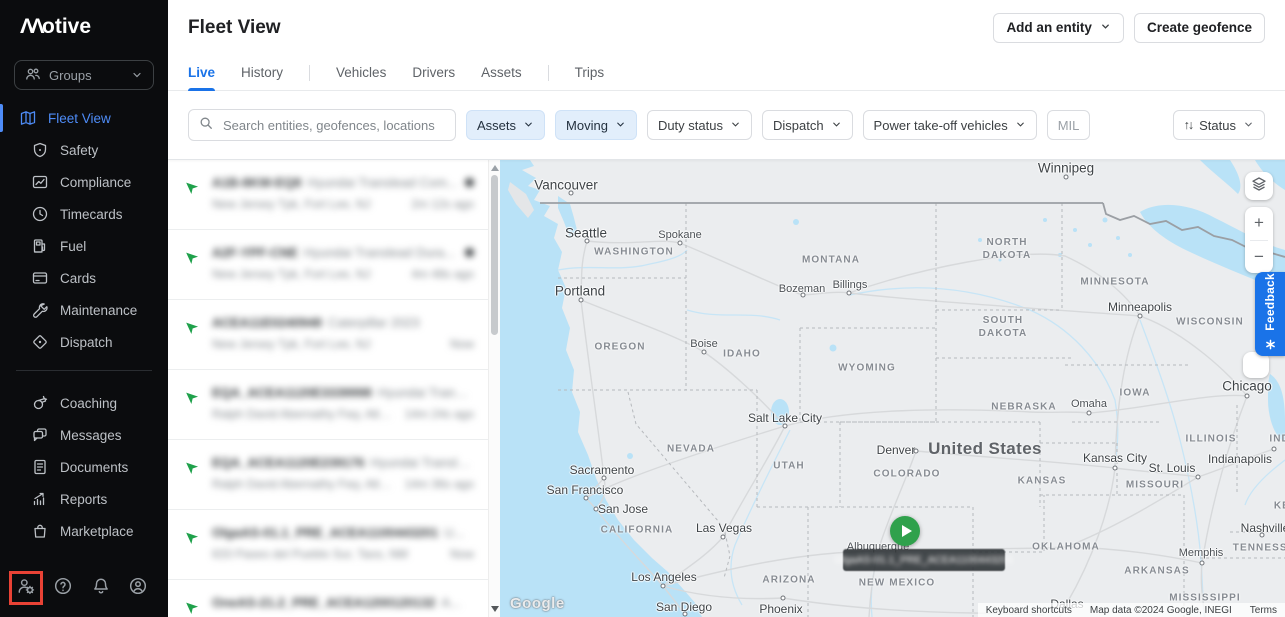 The width and height of the screenshot is (1285, 617). What do you see at coordinates (40, 214) in the screenshot?
I see `clock-icon` at bounding box center [40, 214].